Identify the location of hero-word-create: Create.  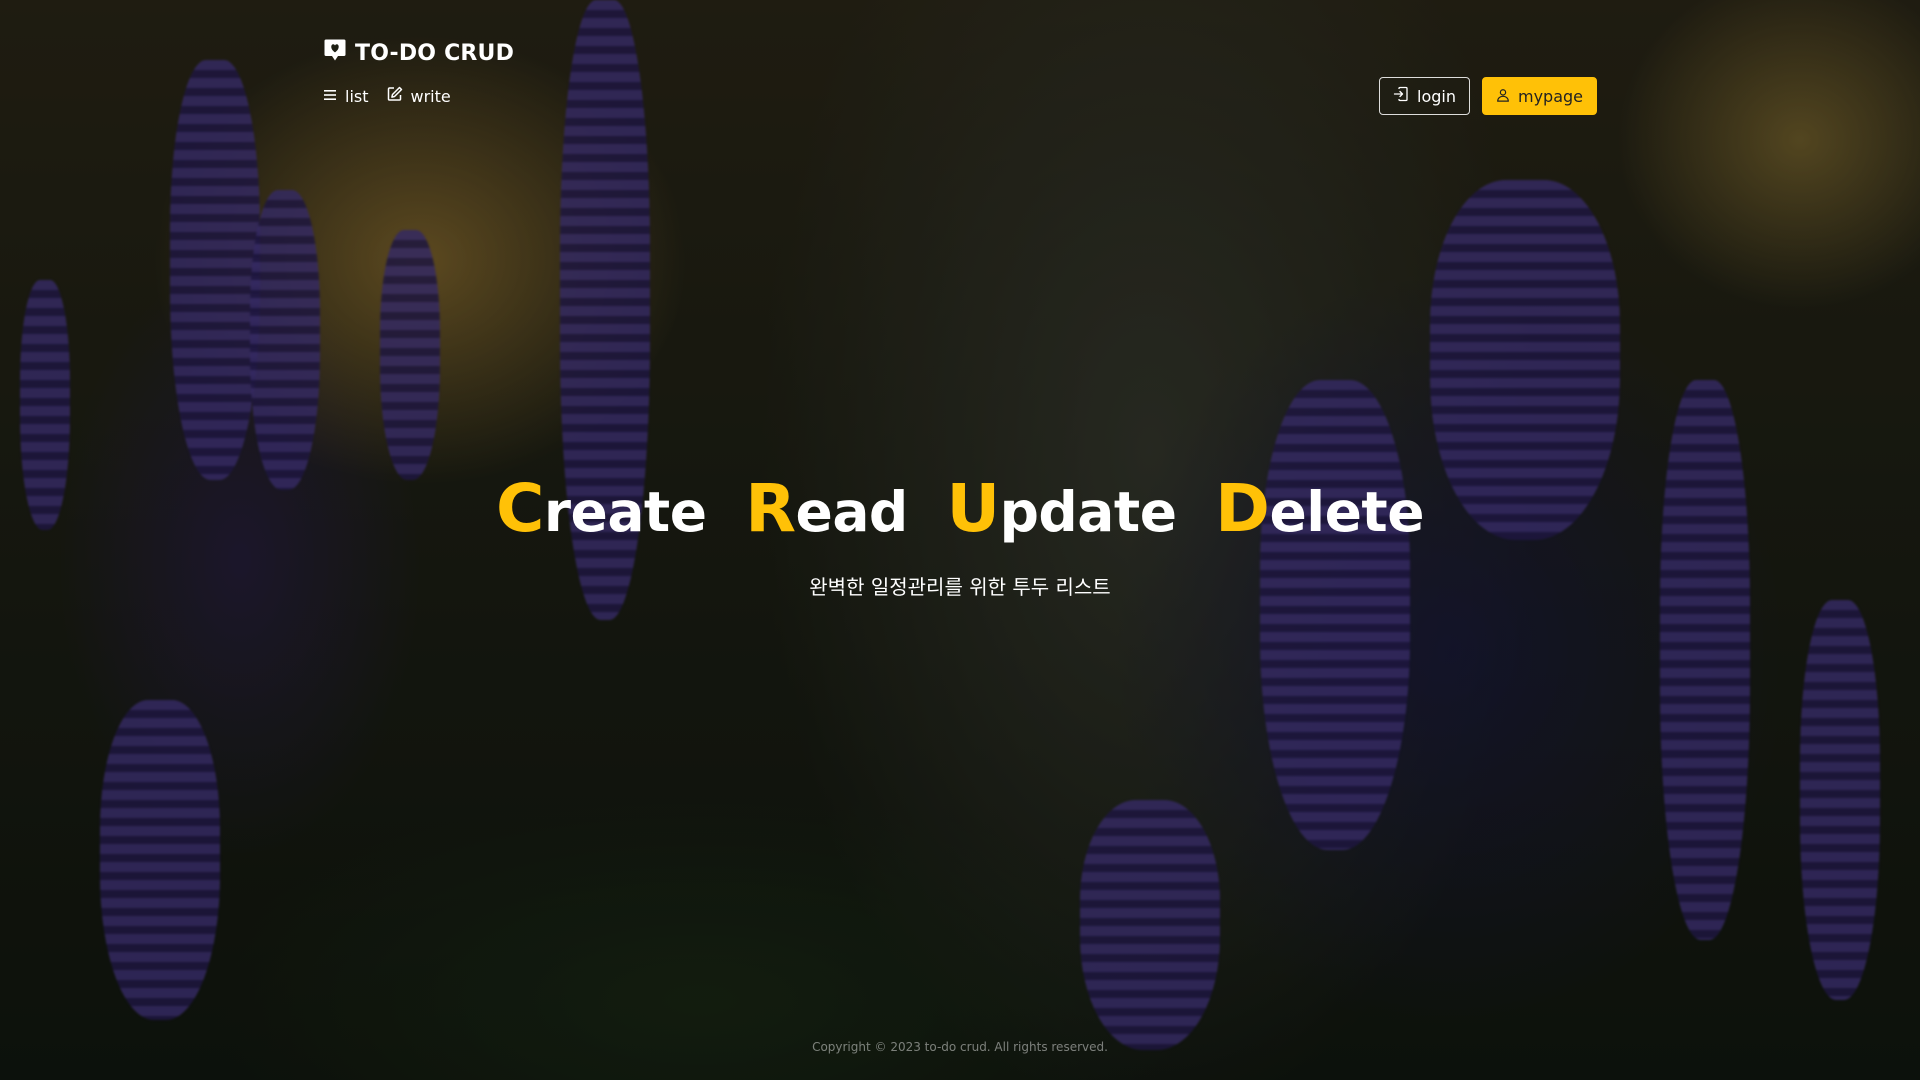
(601, 508).